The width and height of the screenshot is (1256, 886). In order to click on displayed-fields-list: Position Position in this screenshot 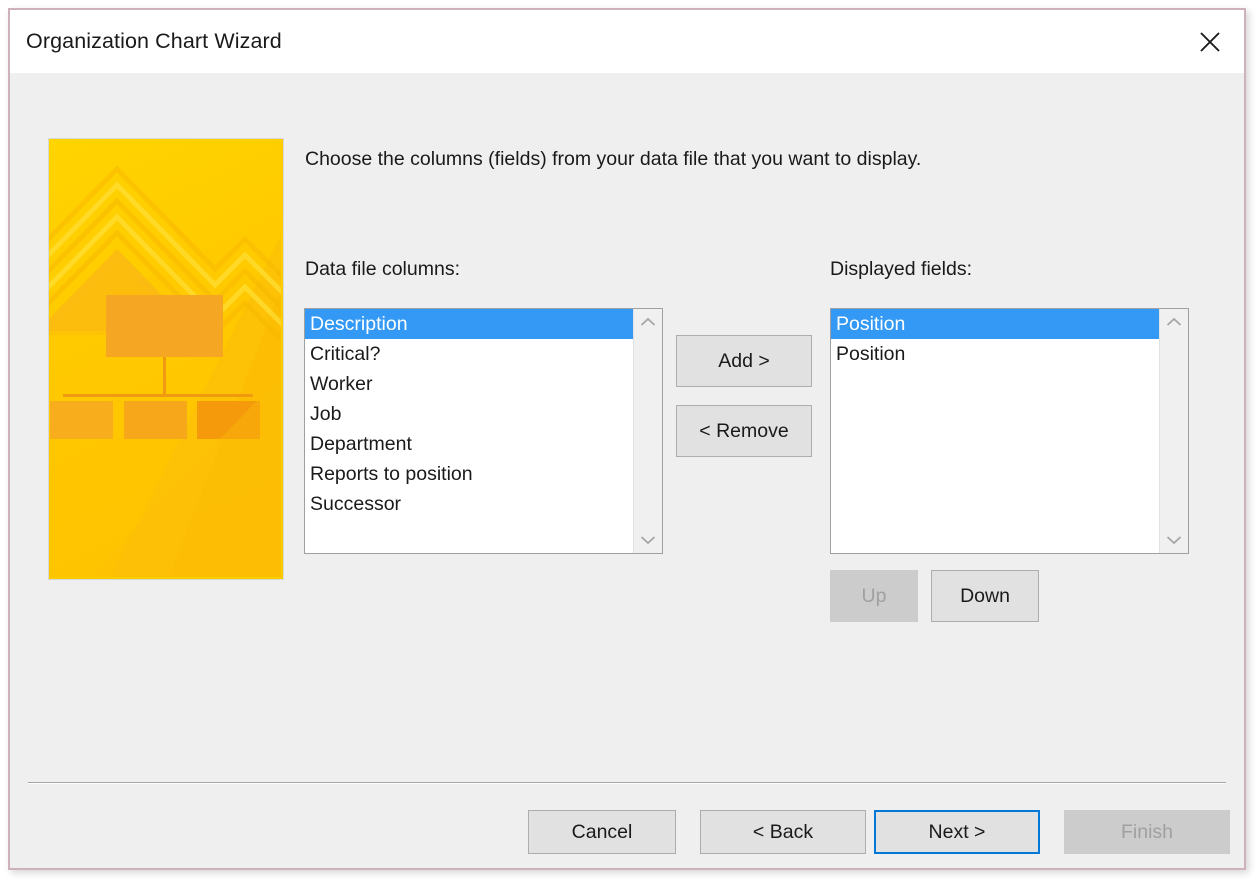, I will do `click(995, 431)`.